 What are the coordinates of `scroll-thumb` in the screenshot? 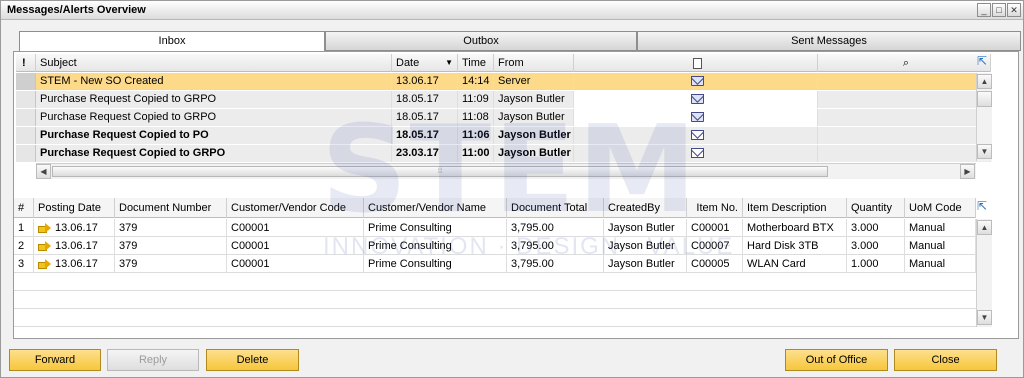 It's located at (984, 99).